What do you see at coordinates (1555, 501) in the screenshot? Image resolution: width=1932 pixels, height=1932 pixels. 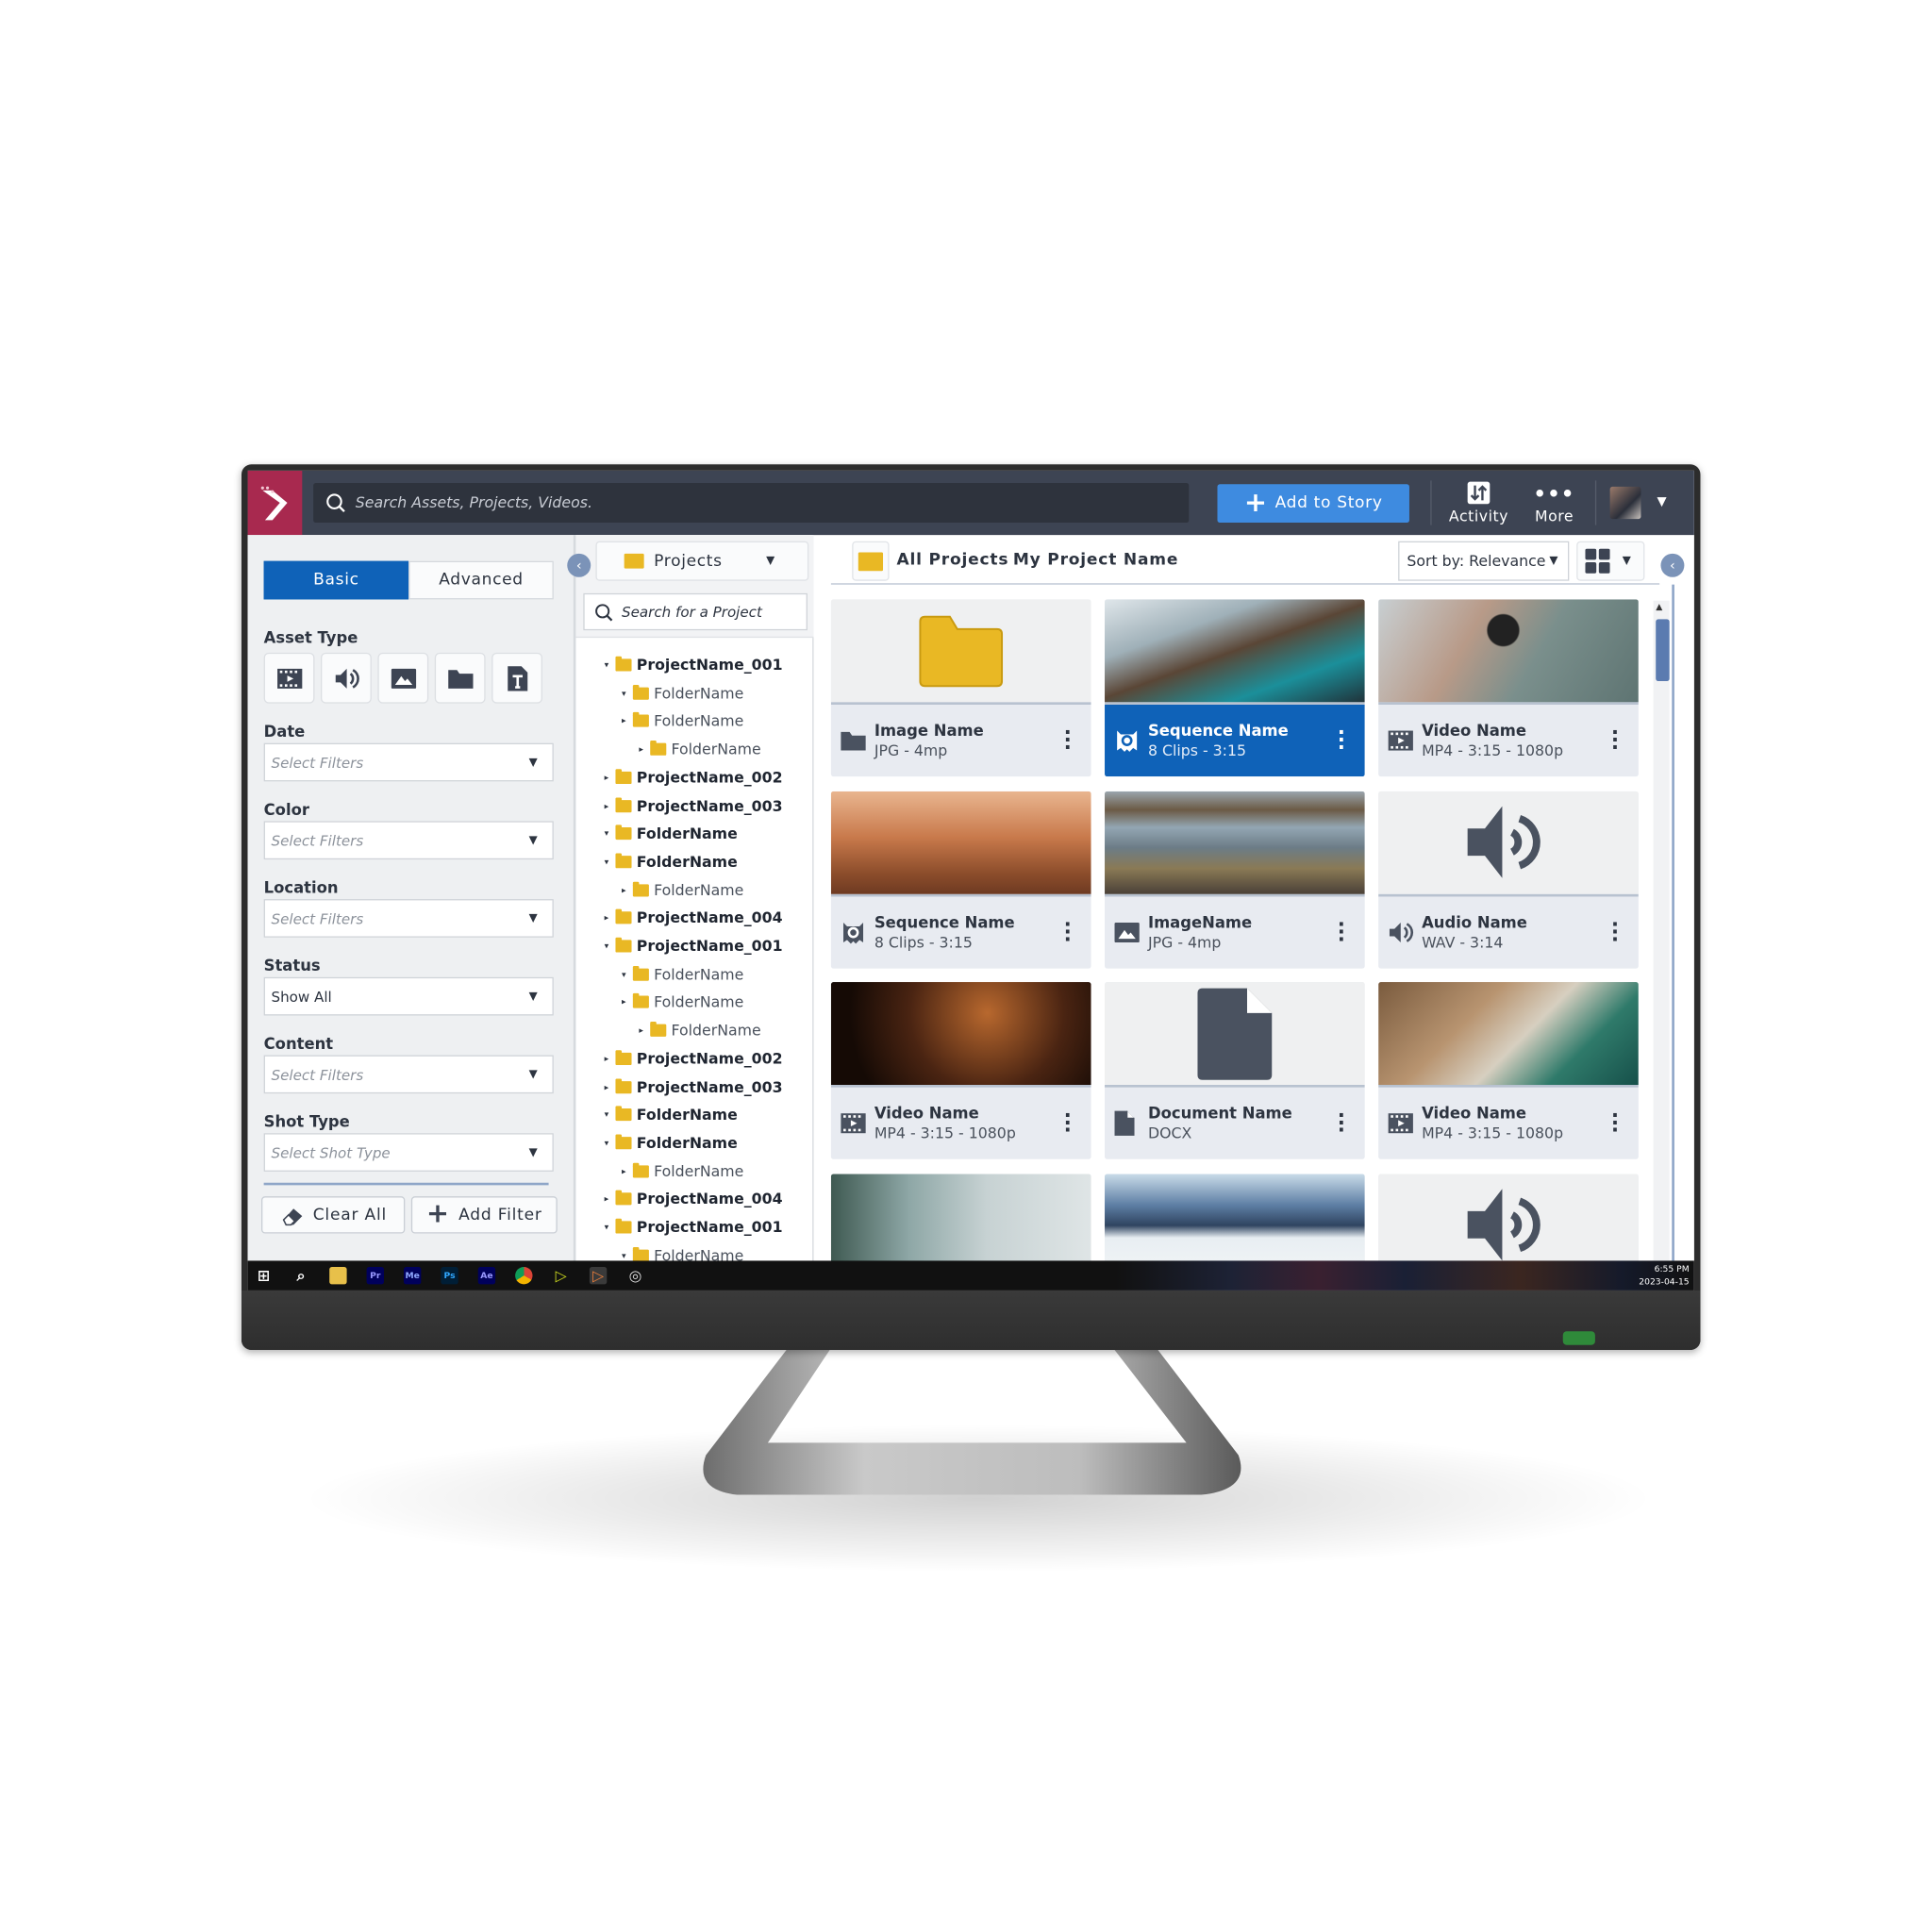 I see `more-button: ••• More` at bounding box center [1555, 501].